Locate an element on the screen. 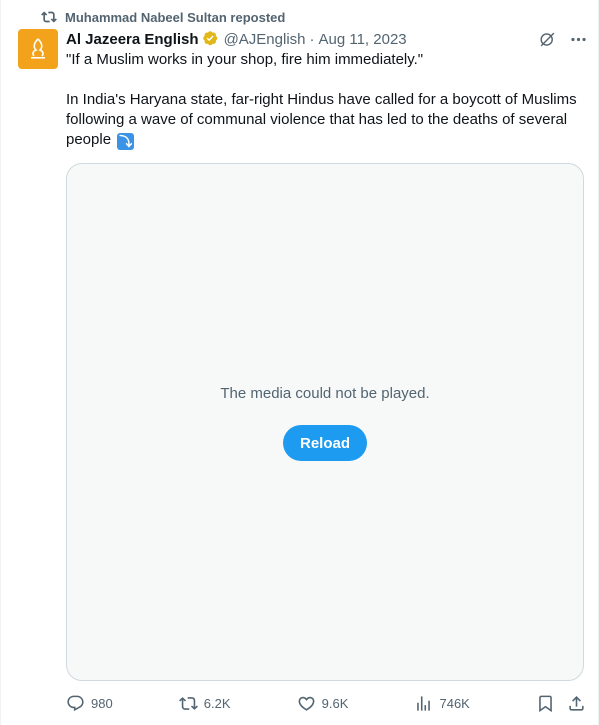  views-icon is located at coordinates (423, 703).